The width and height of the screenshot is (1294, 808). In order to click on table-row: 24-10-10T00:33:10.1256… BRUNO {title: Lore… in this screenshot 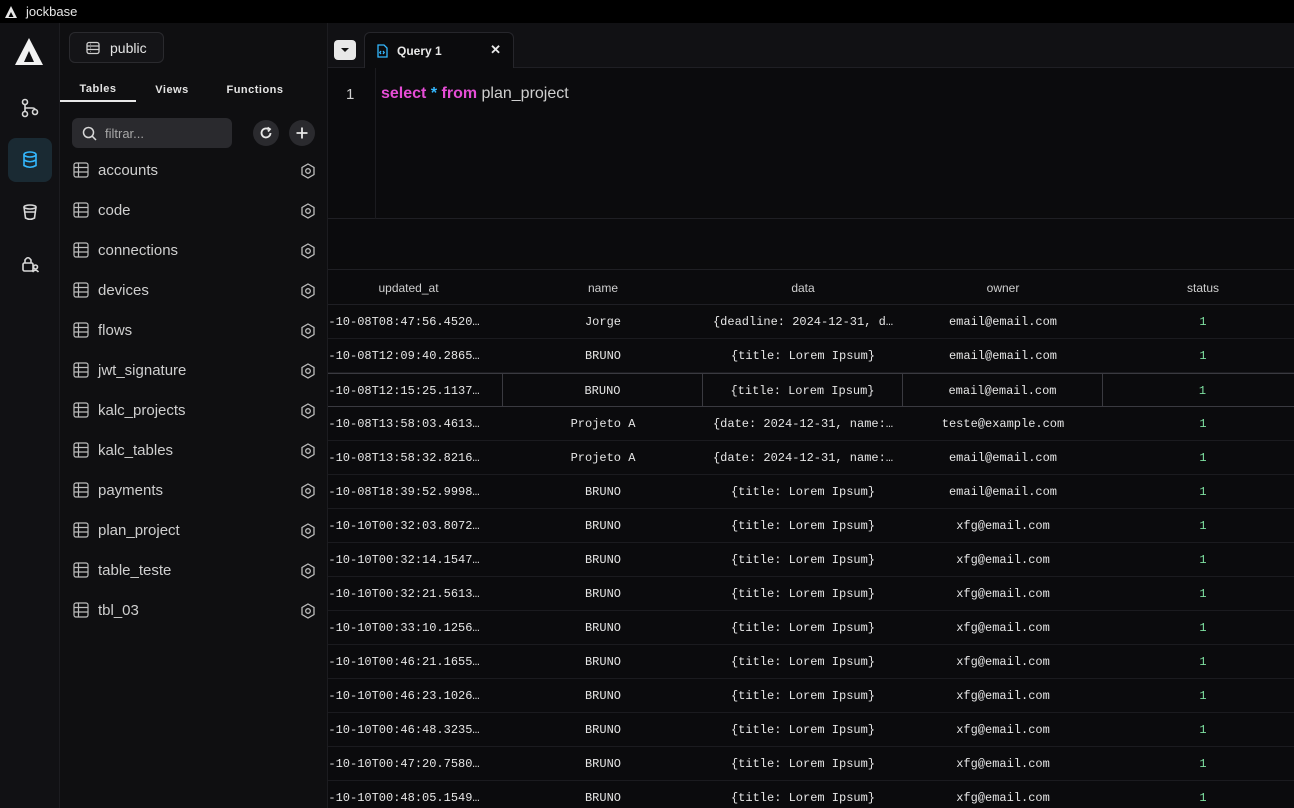, I will do `click(811, 628)`.